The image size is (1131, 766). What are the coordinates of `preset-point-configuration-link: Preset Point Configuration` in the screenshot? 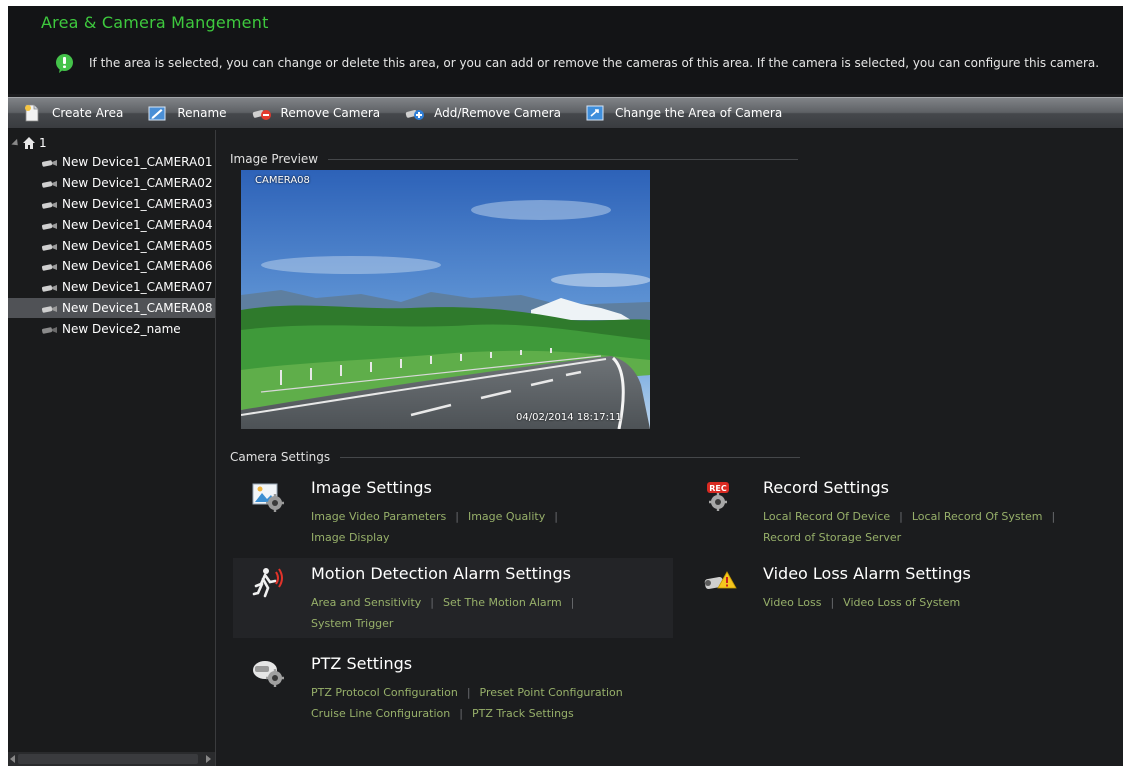 It's located at (551, 692).